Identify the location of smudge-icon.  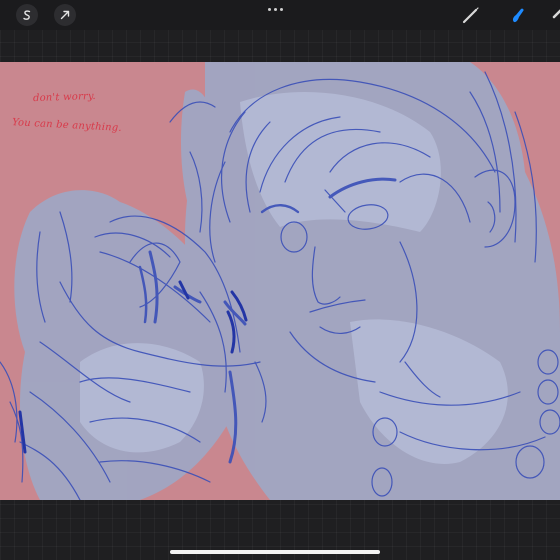
(518, 15).